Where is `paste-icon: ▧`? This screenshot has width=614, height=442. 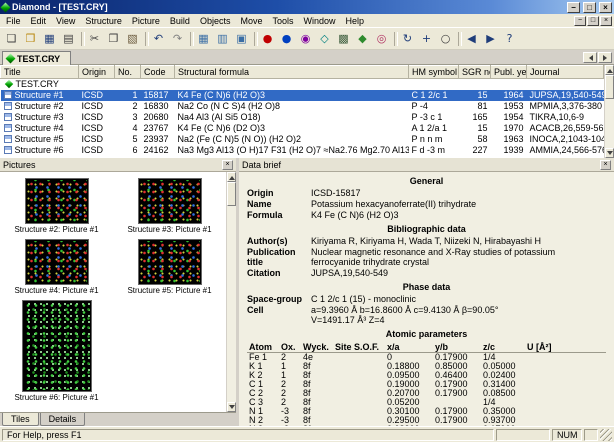 paste-icon: ▧ is located at coordinates (132, 39).